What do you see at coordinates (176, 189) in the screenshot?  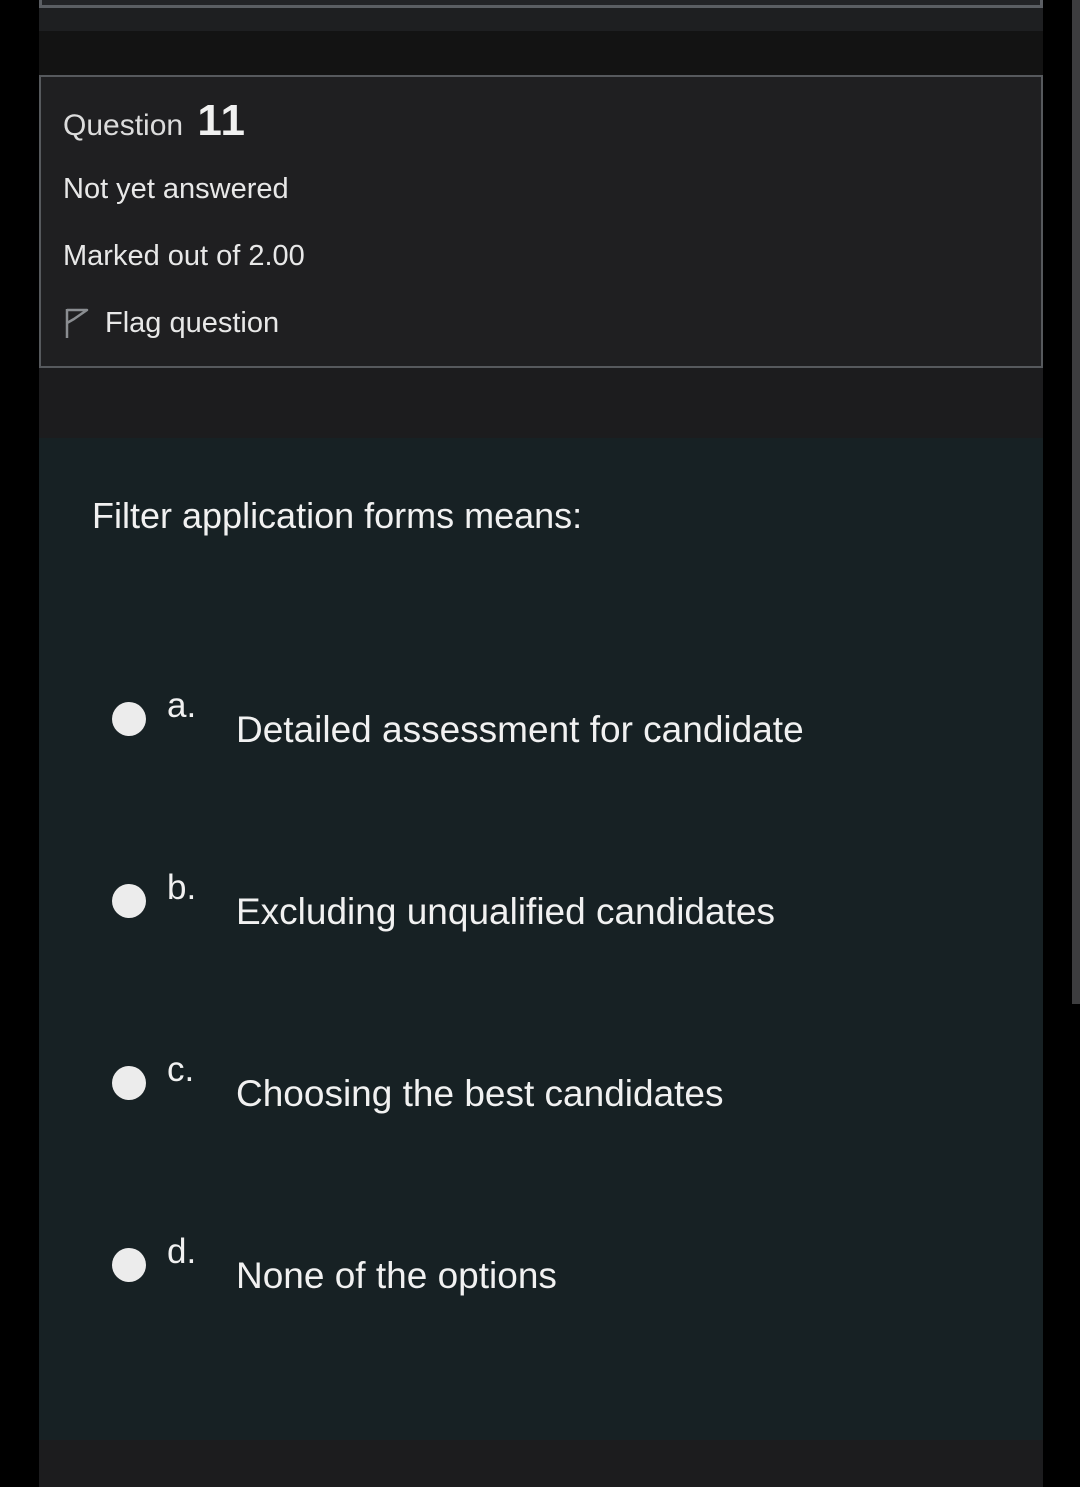 I see `question-status: Not yet answered` at bounding box center [176, 189].